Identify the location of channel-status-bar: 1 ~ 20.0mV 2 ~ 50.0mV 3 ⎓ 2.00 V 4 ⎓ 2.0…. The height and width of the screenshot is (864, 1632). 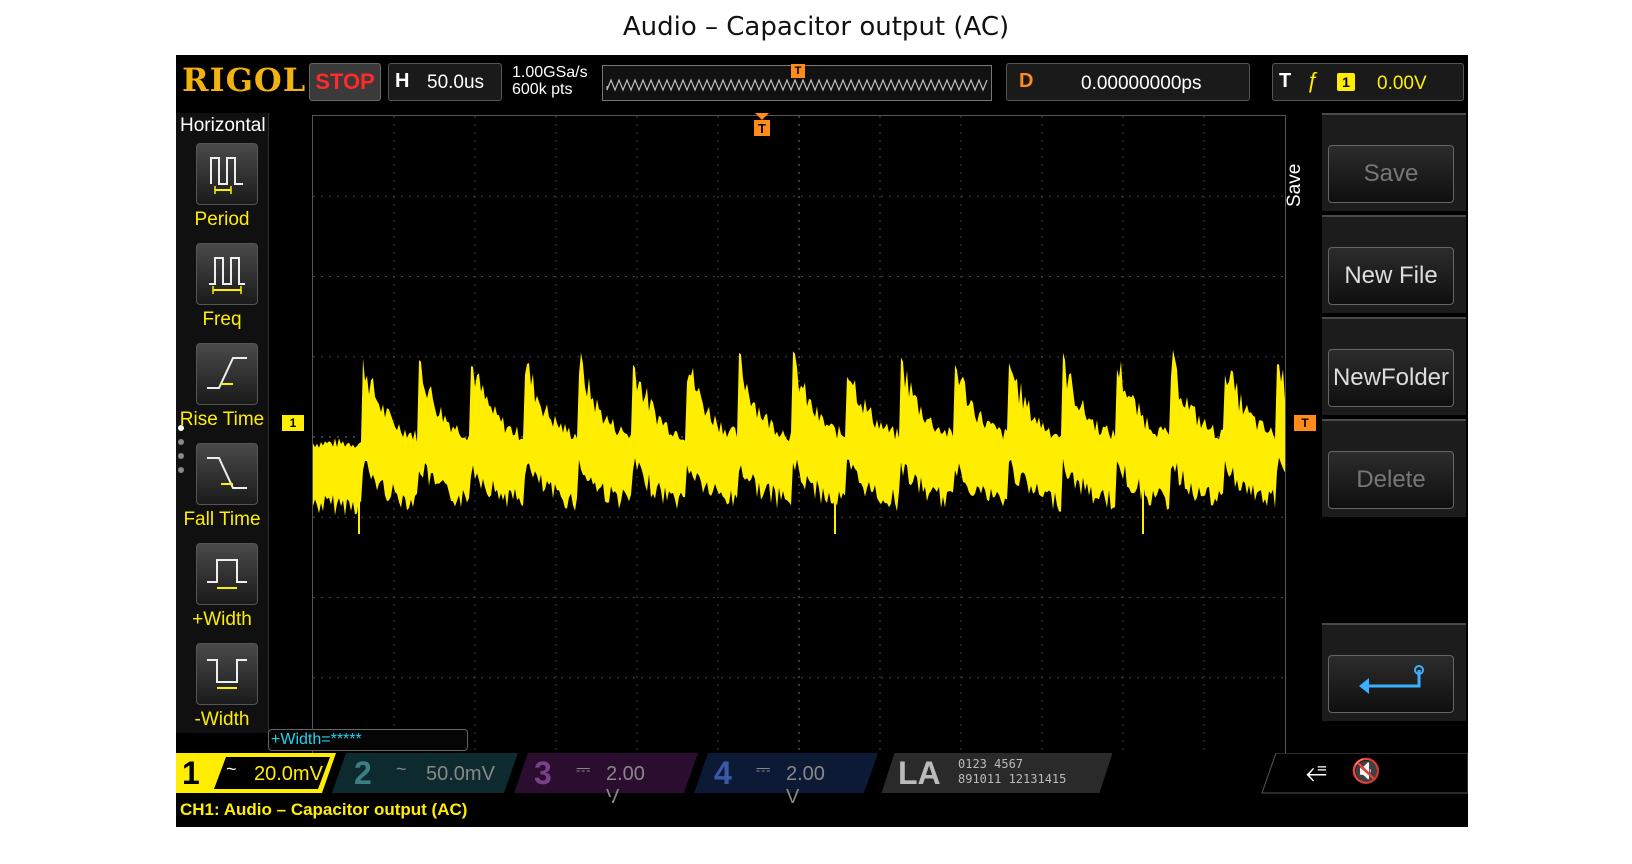
(822, 780).